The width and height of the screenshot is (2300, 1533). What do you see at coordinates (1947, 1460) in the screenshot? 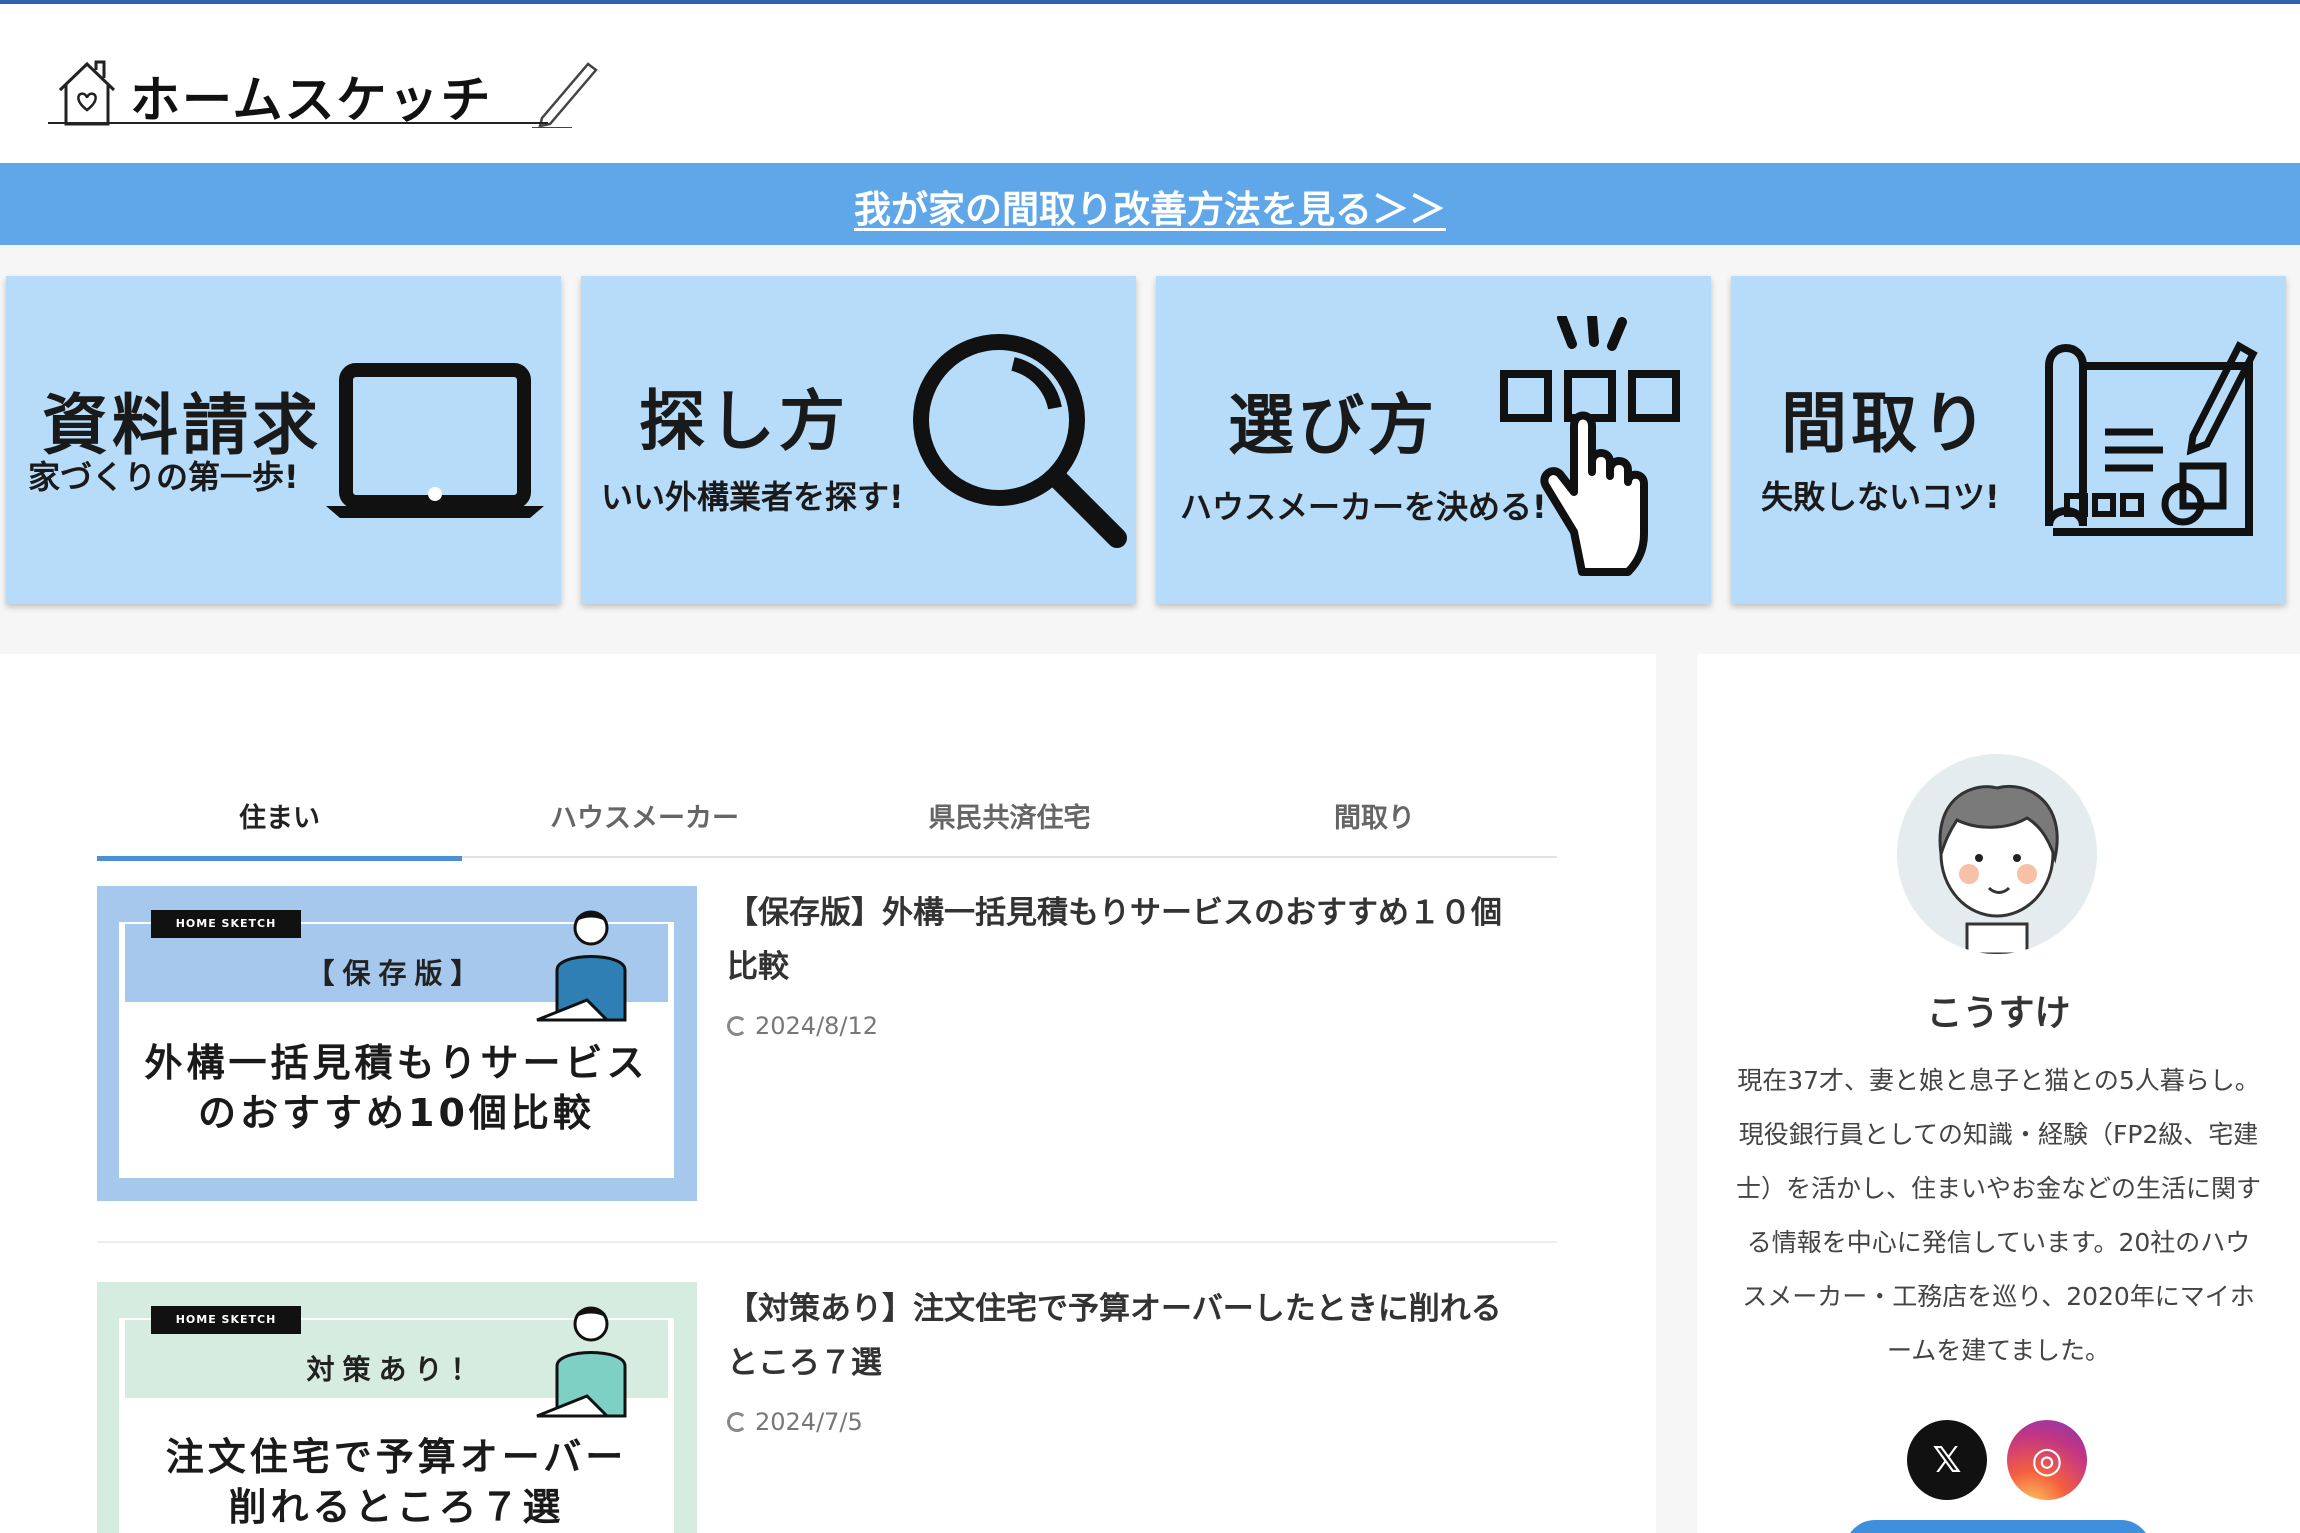
I see `x-icon: 𝕏` at bounding box center [1947, 1460].